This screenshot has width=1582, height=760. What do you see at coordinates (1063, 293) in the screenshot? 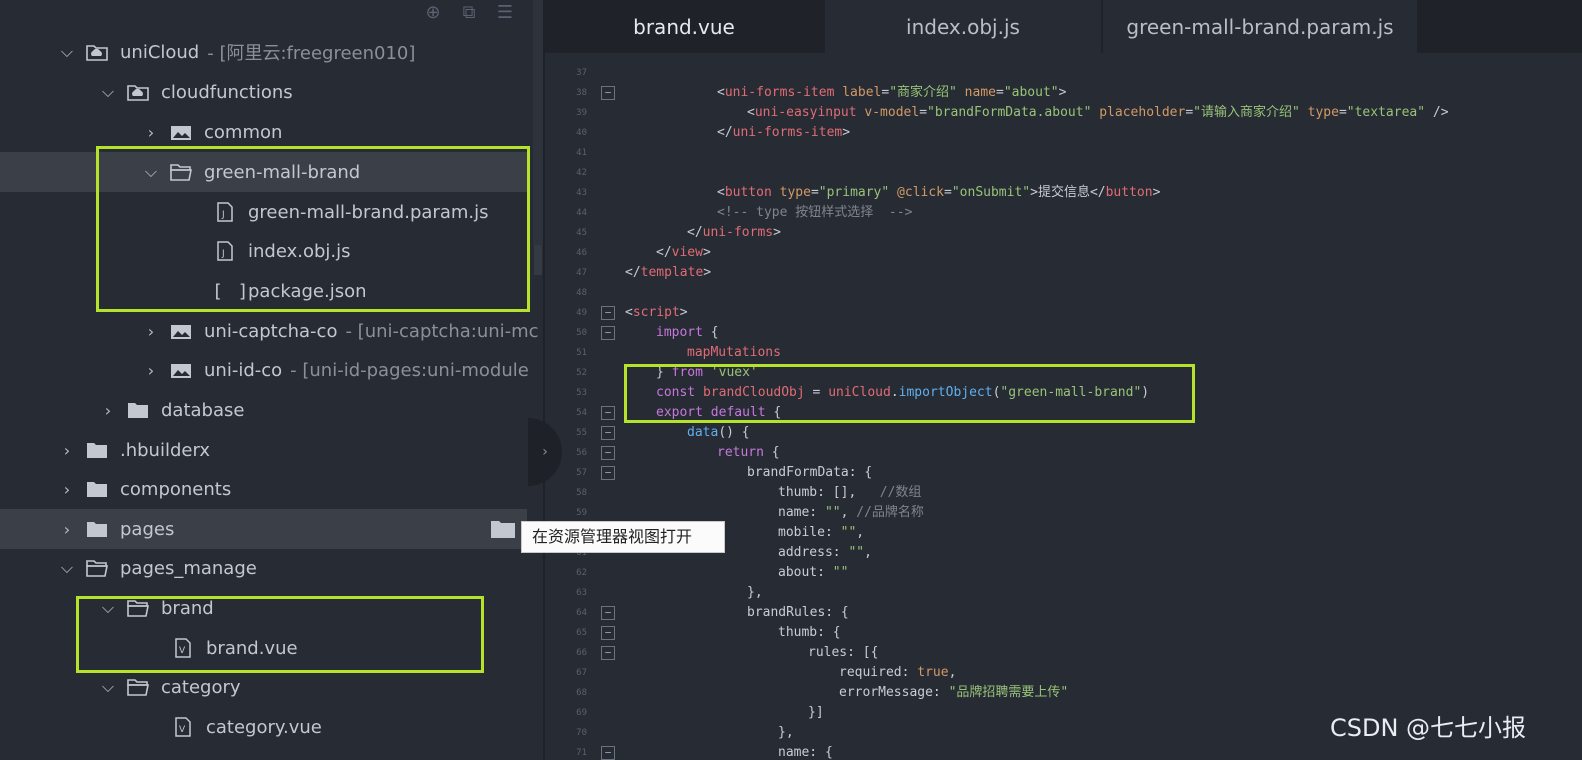
I see `code-line: 48` at bounding box center [1063, 293].